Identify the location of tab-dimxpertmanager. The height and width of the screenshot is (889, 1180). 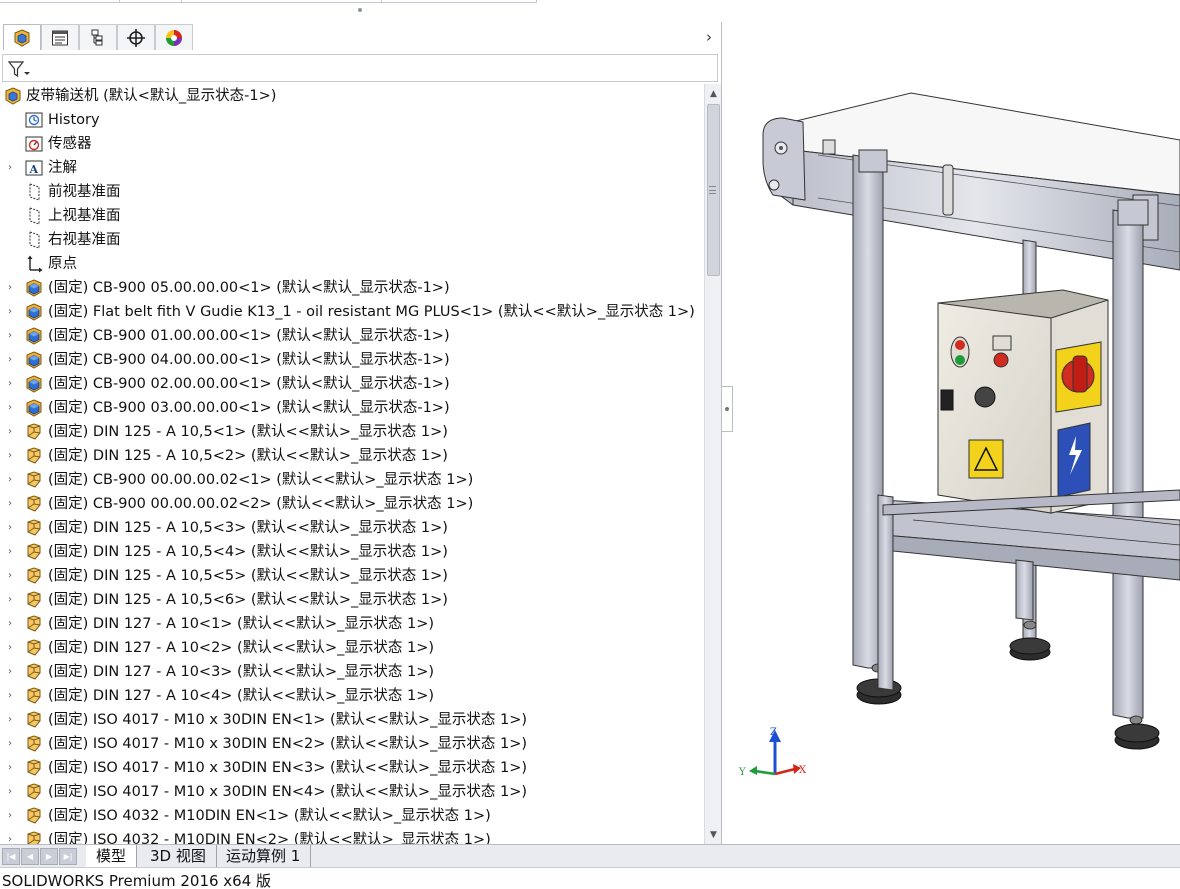
(136, 37).